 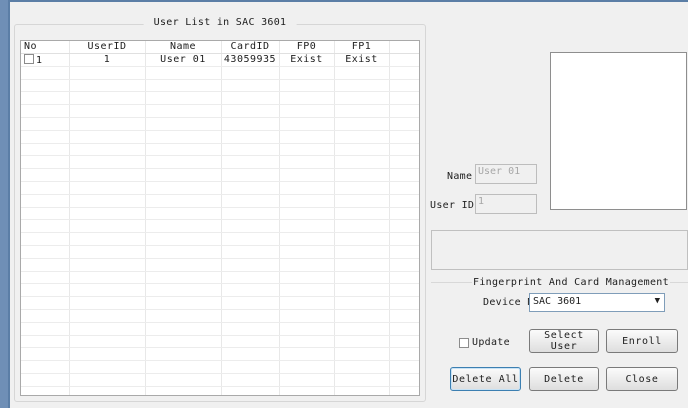 I want to click on update-checkbox-wrapper: Update, so click(x=484, y=342).